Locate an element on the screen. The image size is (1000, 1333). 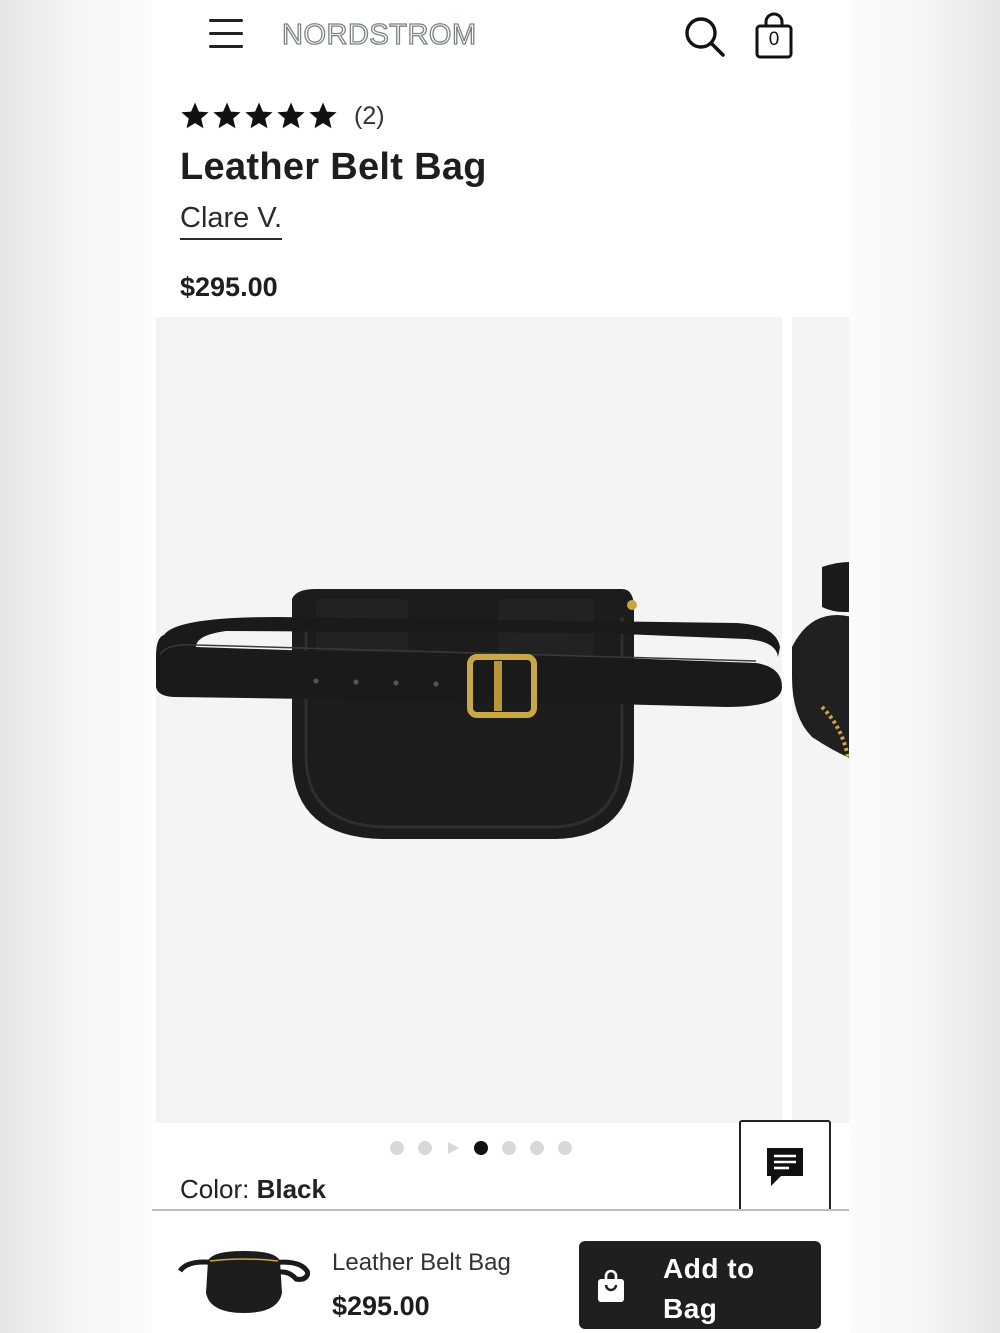
review-count: (2) is located at coordinates (369, 115).